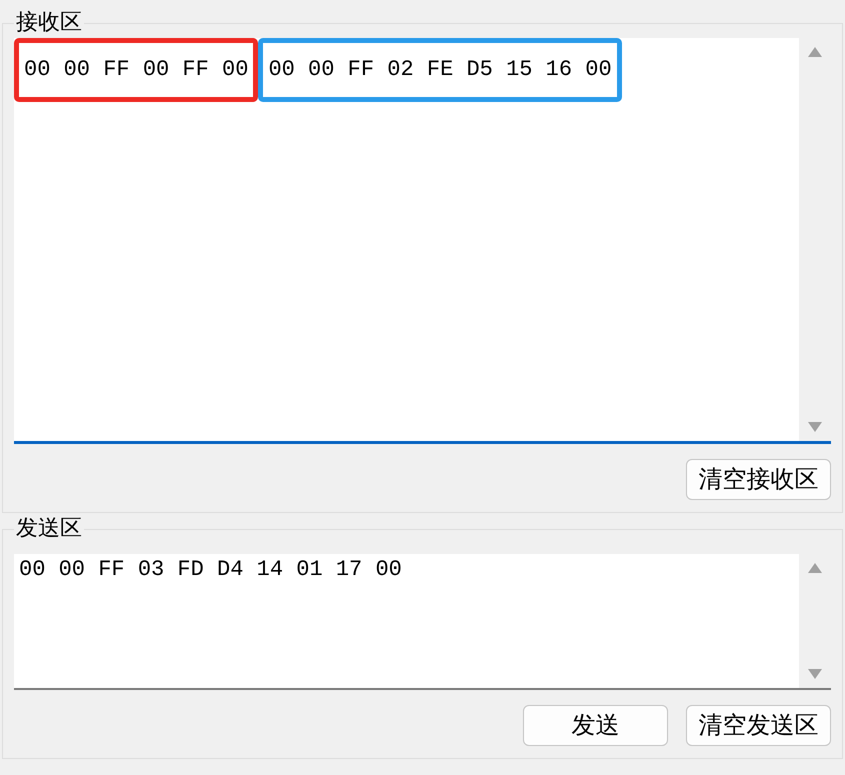 The height and width of the screenshot is (775, 845). What do you see at coordinates (210, 570) in the screenshot?
I see `hex-text: 00 00 FF 03 FD D4 14 01 17 00` at bounding box center [210, 570].